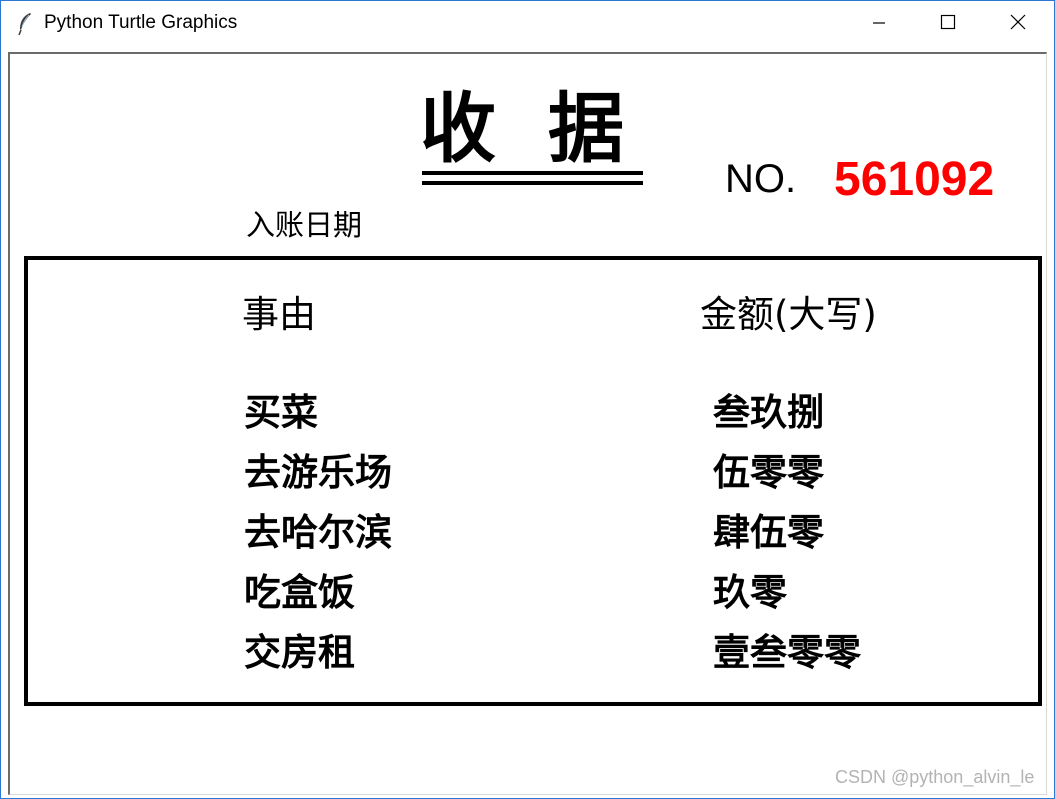  Describe the element at coordinates (25, 24) in the screenshot. I see `feather-icon` at that location.